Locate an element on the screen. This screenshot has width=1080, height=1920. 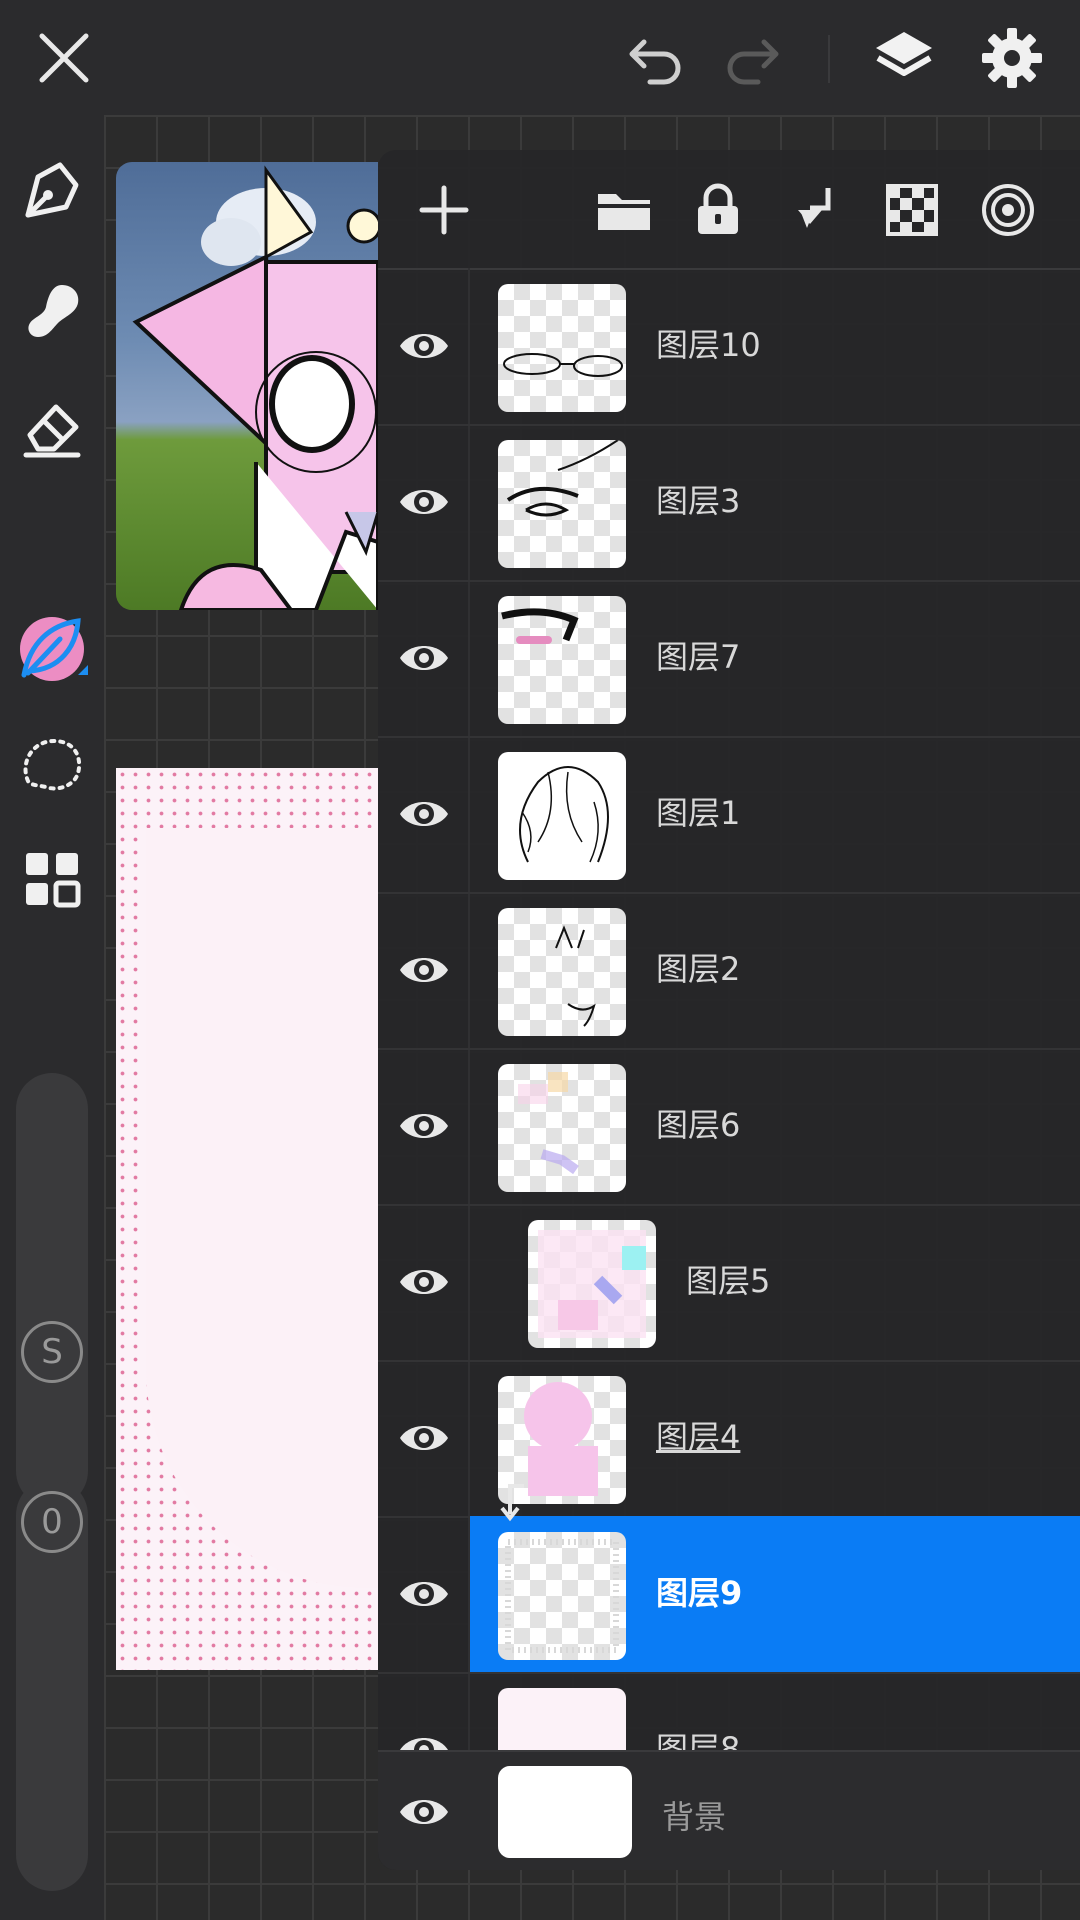
clipping-arrow-icon is located at coordinates (516, 1502).